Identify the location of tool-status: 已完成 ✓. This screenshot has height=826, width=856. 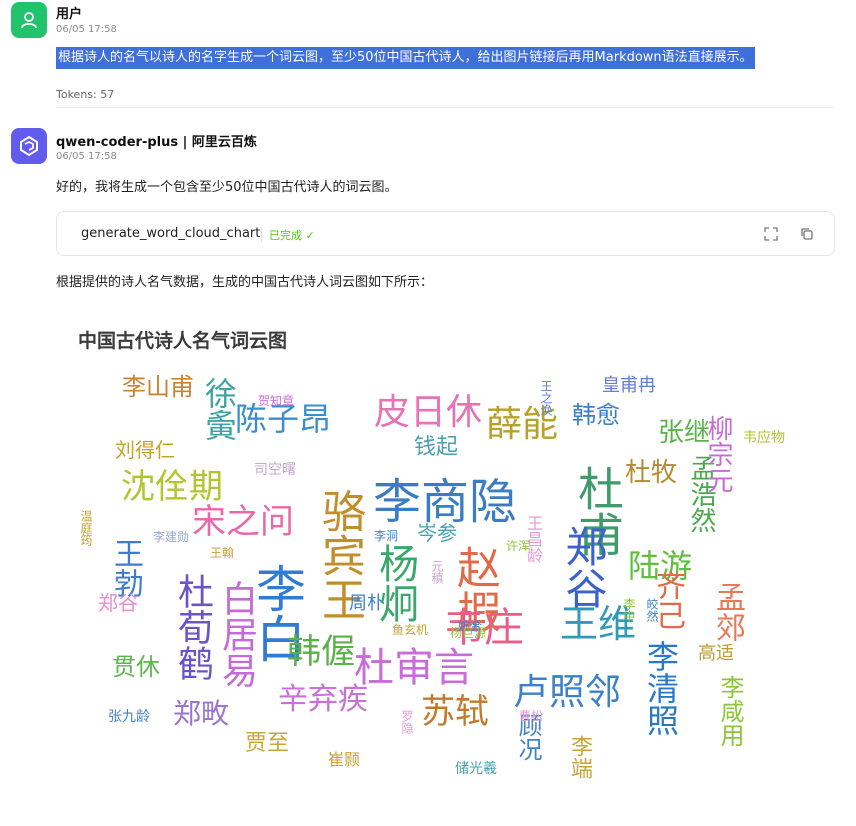
(292, 235).